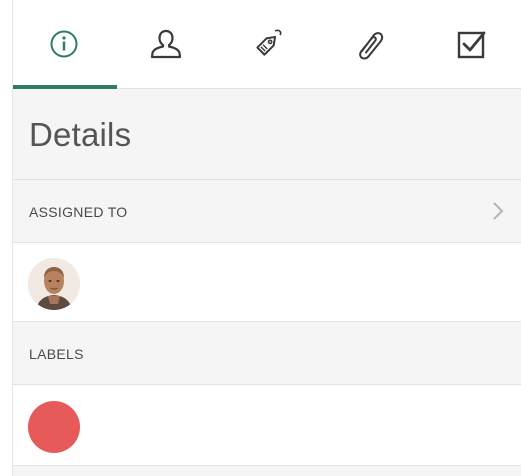  I want to click on checkbox-icon, so click(471, 45).